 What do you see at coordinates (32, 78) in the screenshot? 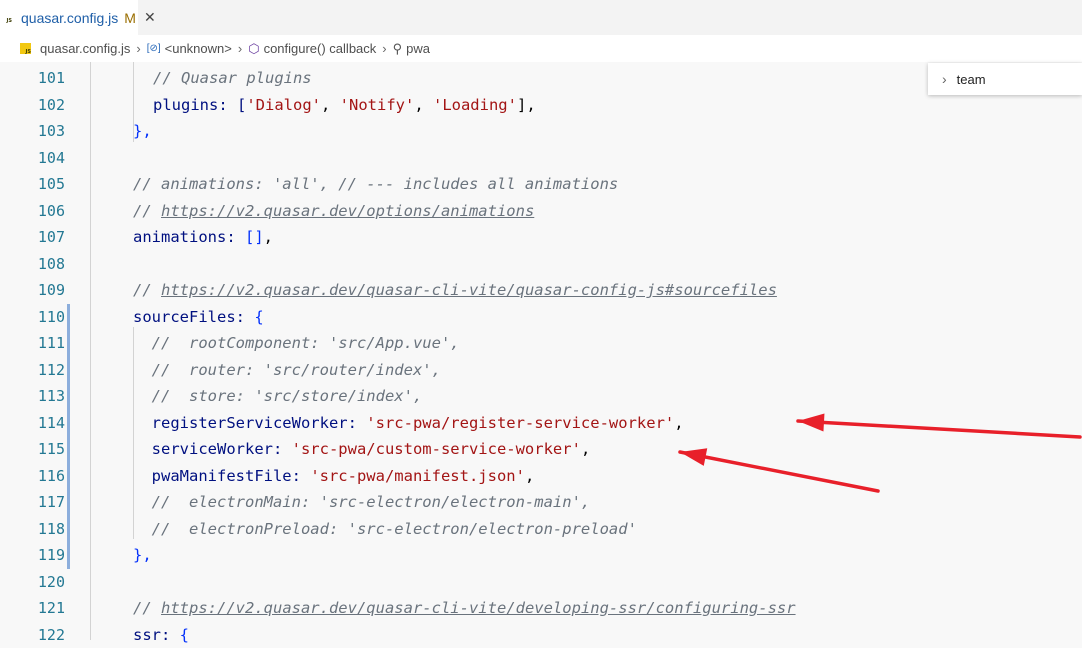
I see `line-number: 101` at bounding box center [32, 78].